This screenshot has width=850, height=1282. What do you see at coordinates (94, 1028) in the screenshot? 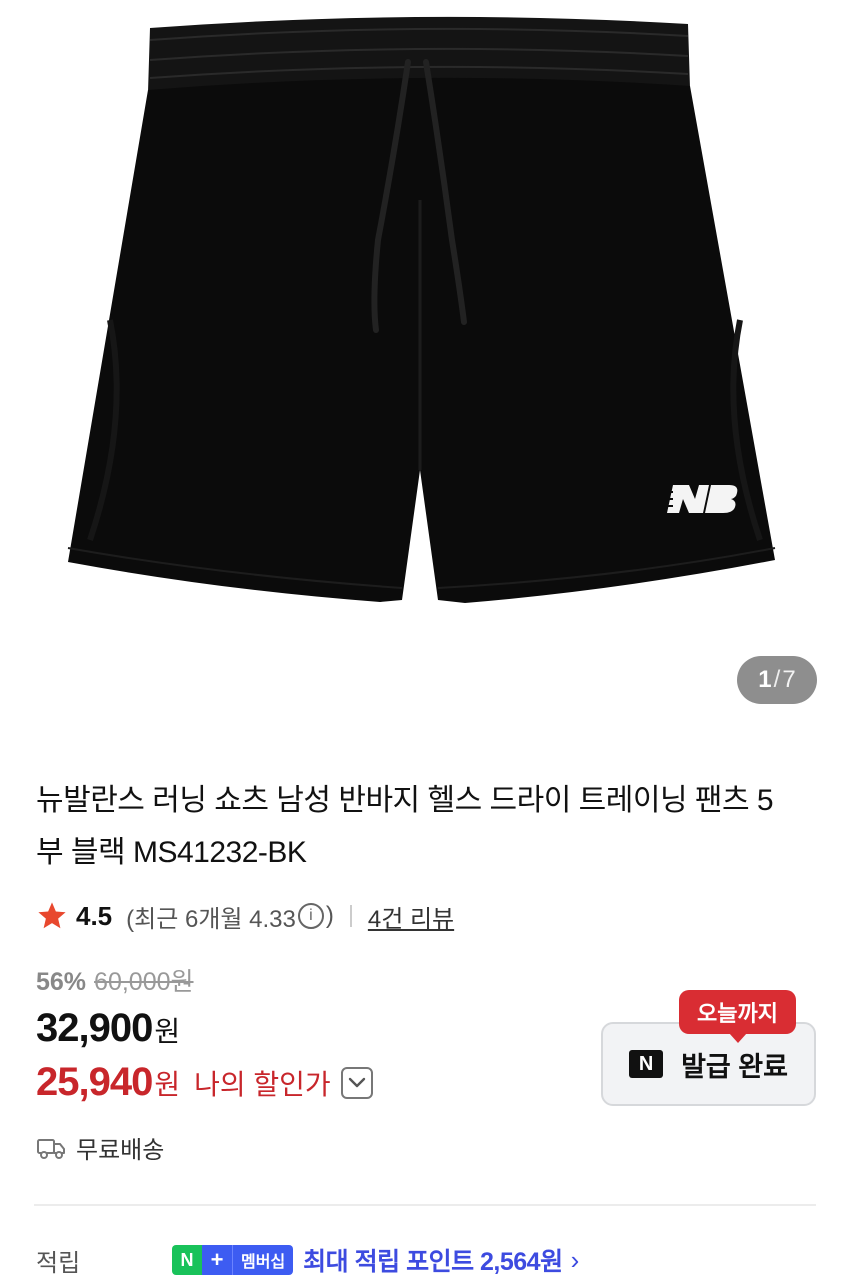
I see `sale-price-value: 32,900` at bounding box center [94, 1028].